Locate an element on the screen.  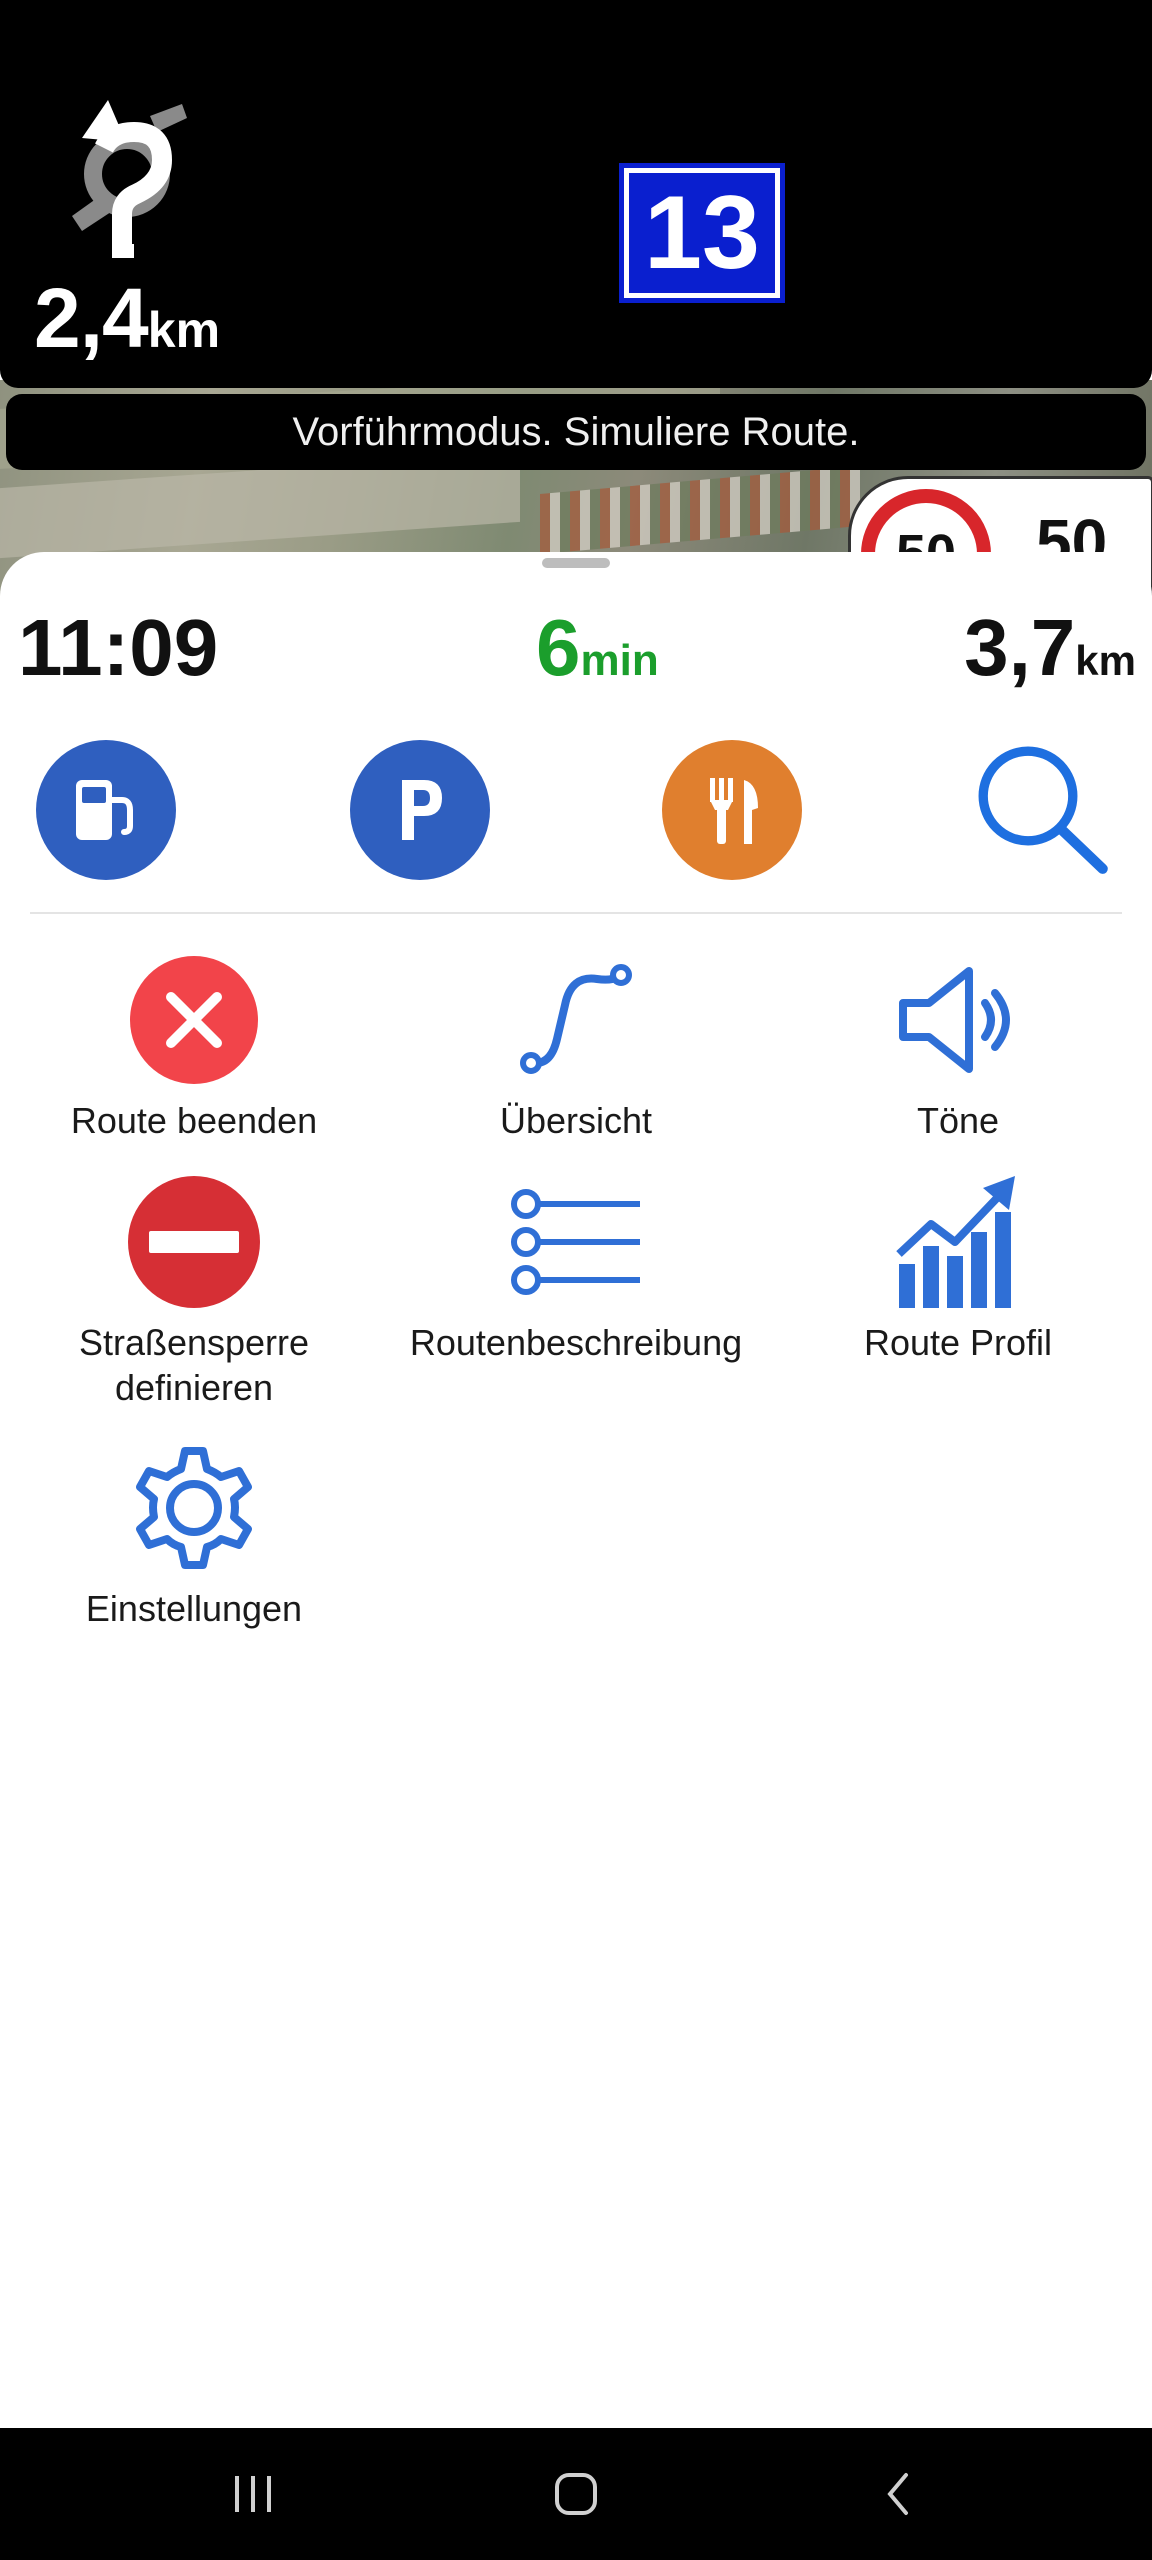
route-profile-label: Route Profil is located at coordinates (958, 1342).